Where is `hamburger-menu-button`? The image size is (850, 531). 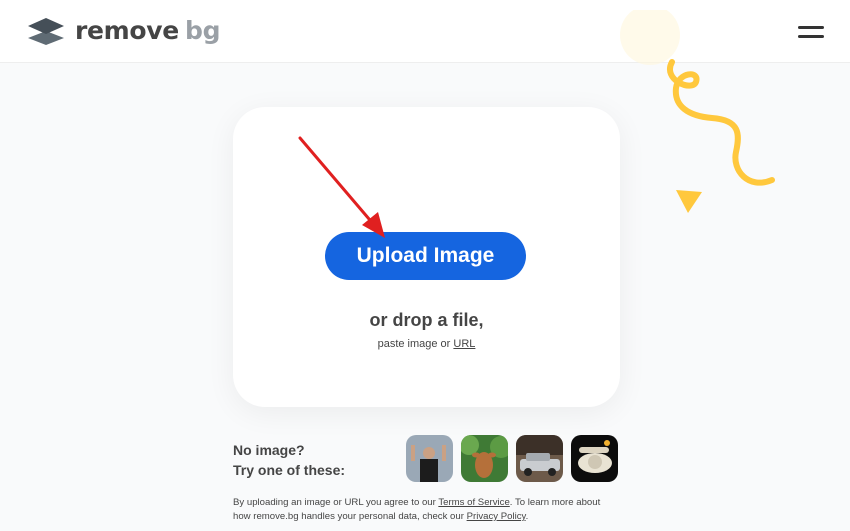
hamburger-menu-button is located at coordinates (812, 32).